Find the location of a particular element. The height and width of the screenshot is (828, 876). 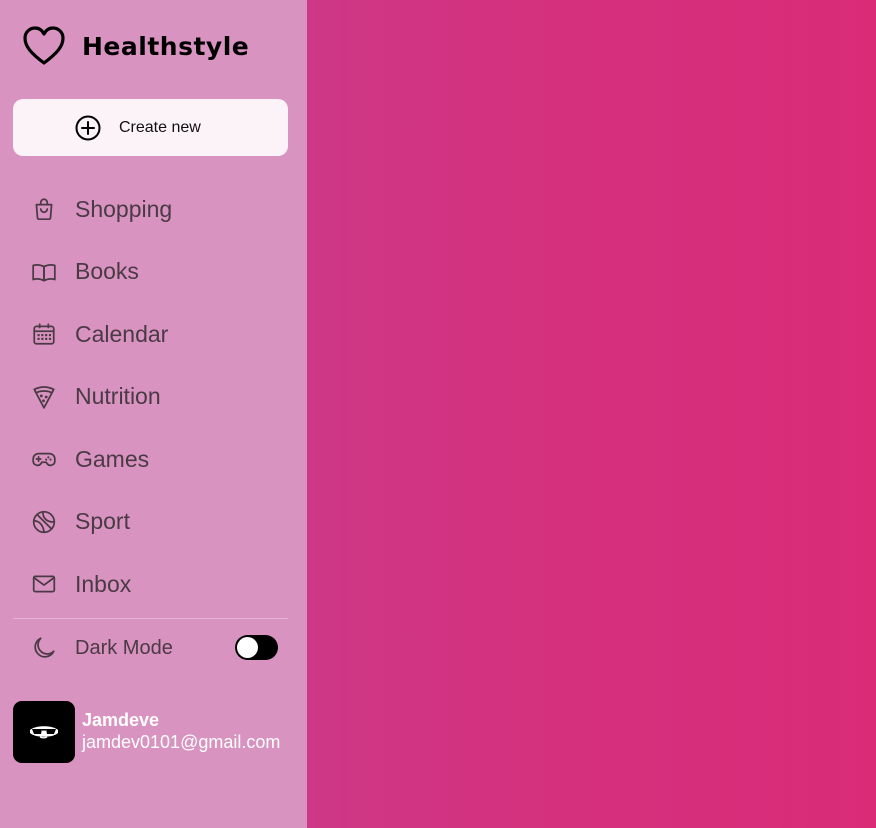

brand-title: Healthstyle is located at coordinates (166, 46).